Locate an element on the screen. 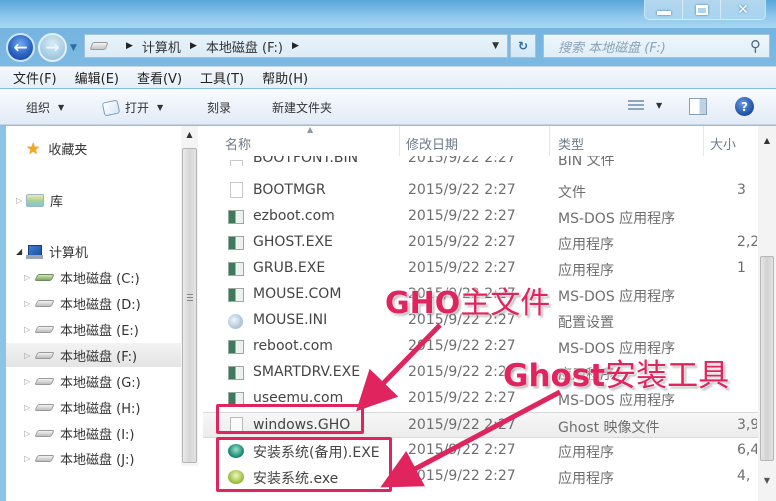  annotation-ghost-installer: Ghost安装工具 is located at coordinates (616, 372).